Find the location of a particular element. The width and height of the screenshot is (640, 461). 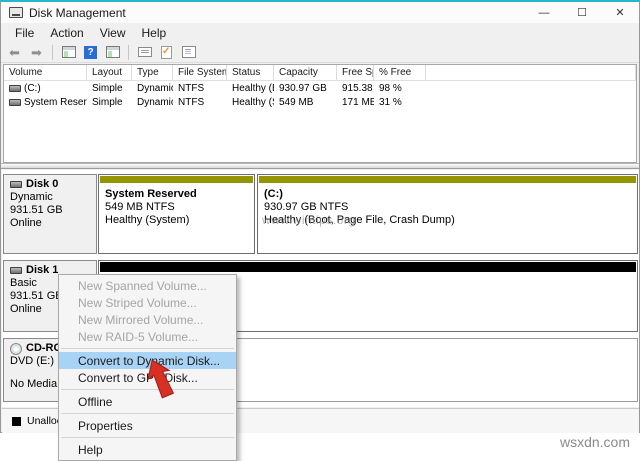

disk1-name: Disk 1 is located at coordinates (42, 270).